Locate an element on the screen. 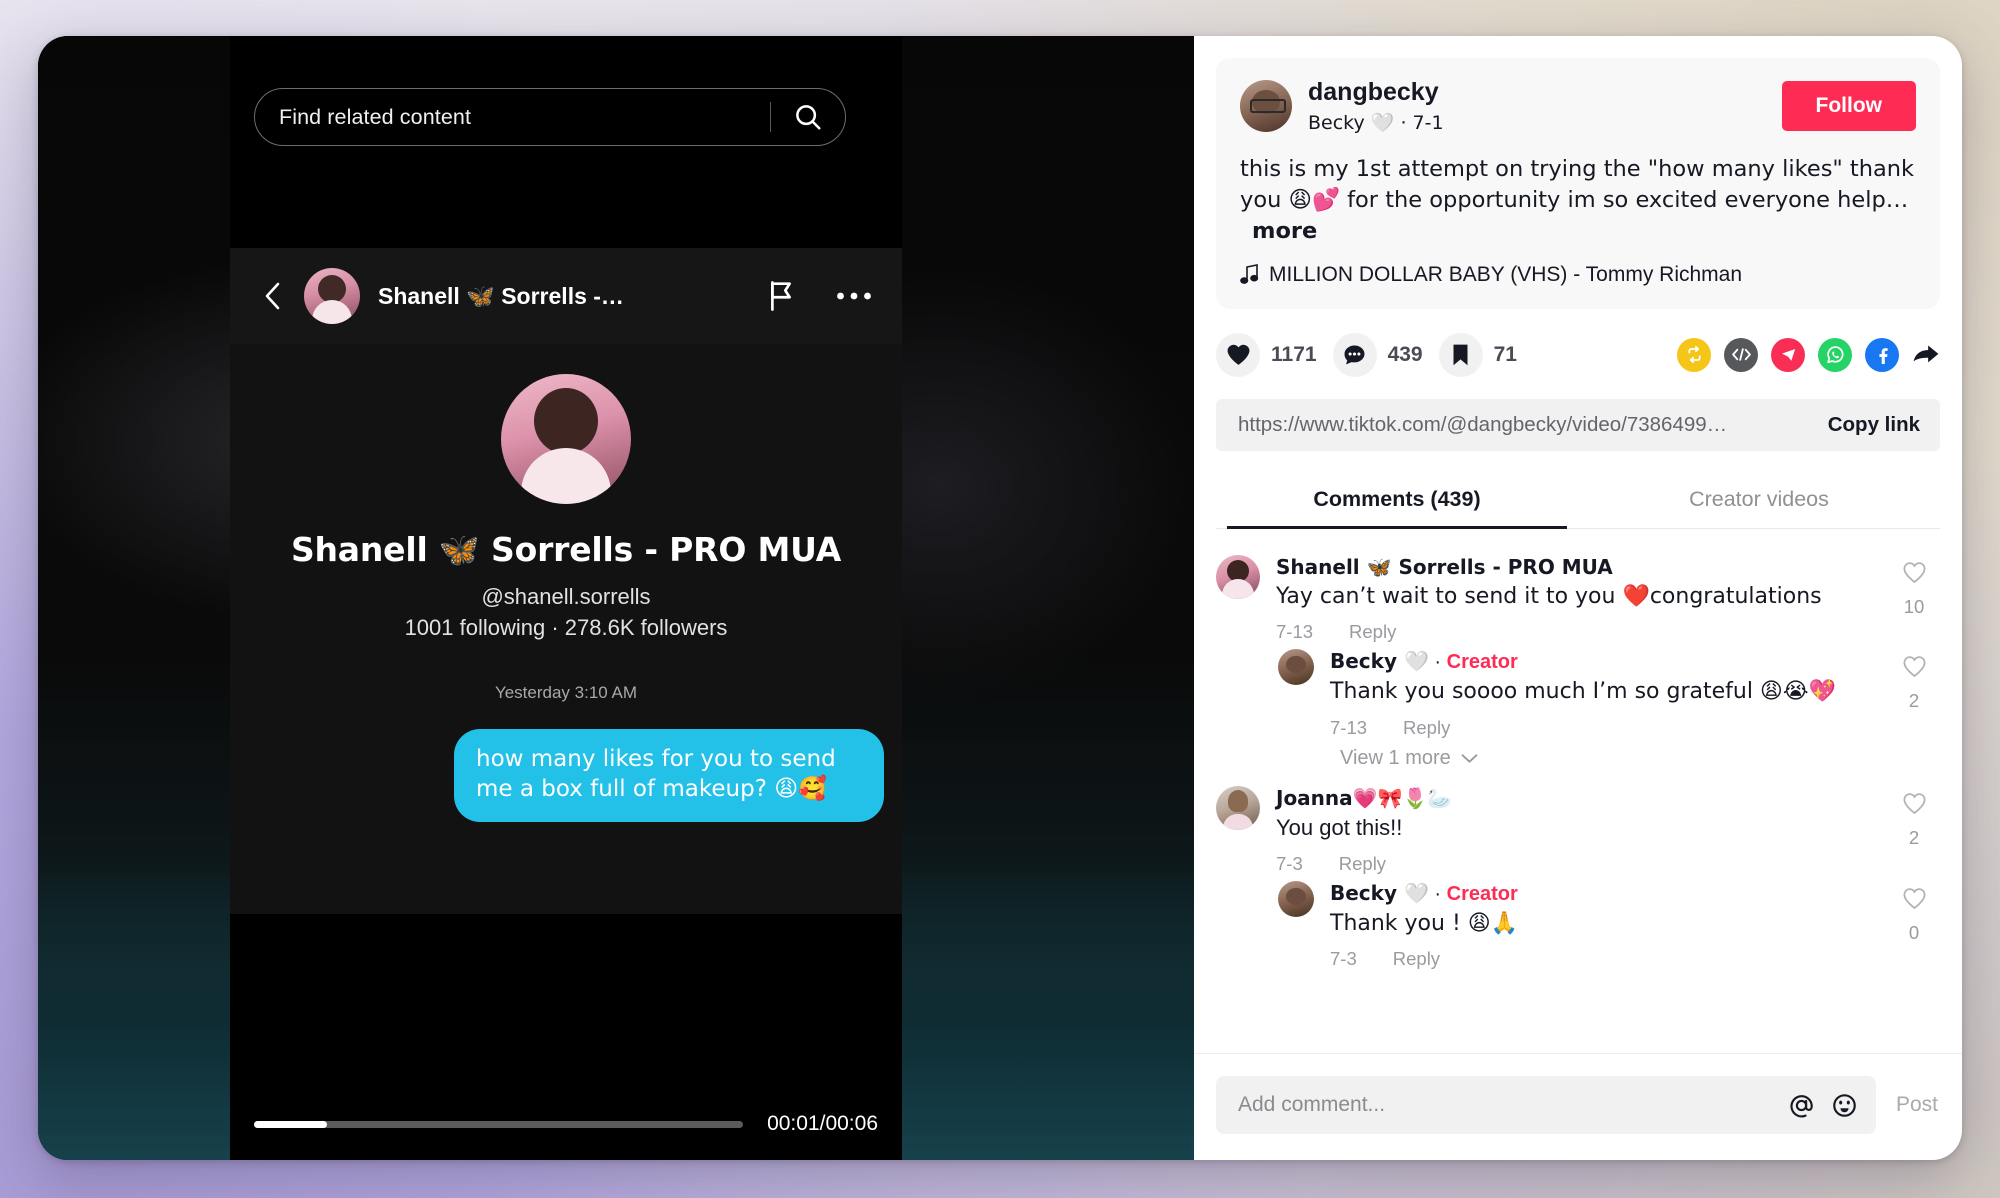 This screenshot has width=2000, height=1198. comment-like-count: 10 is located at coordinates (1914, 606).